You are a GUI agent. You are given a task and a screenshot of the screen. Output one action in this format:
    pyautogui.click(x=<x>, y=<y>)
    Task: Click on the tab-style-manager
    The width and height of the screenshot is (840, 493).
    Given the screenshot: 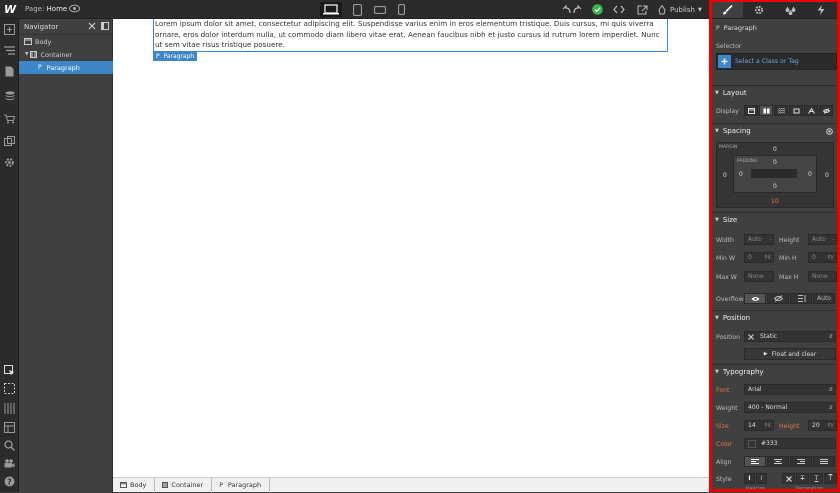 What is the action you would take?
    pyautogui.click(x=790, y=10)
    